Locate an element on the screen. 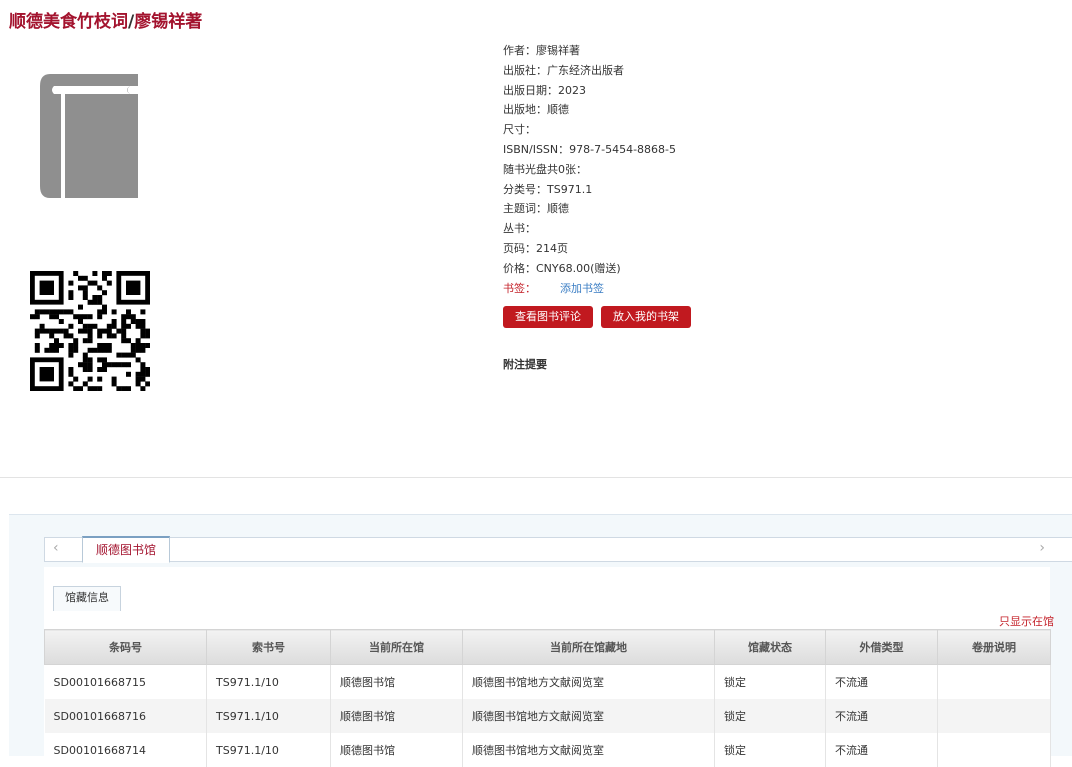  book-icon is located at coordinates (89, 136).